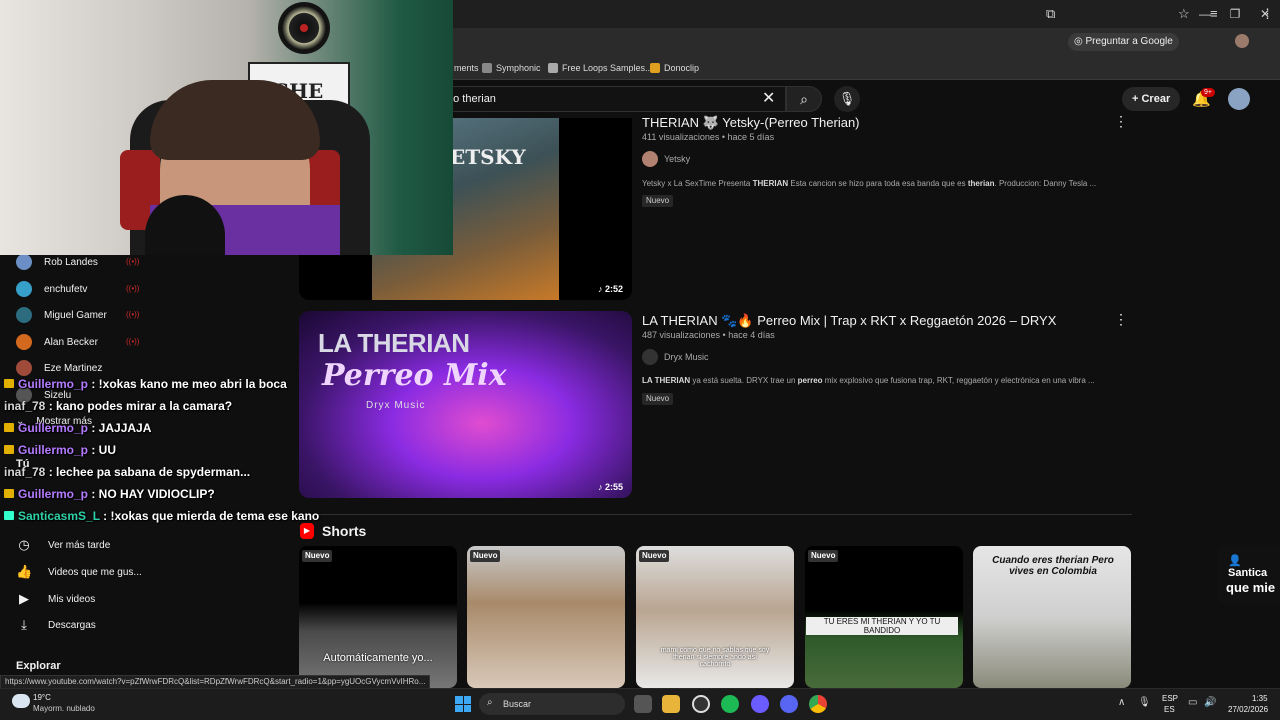 The image size is (1280, 720). Describe the element at coordinates (675, 357) in the screenshot. I see `channel-link: Dryx Music` at that location.